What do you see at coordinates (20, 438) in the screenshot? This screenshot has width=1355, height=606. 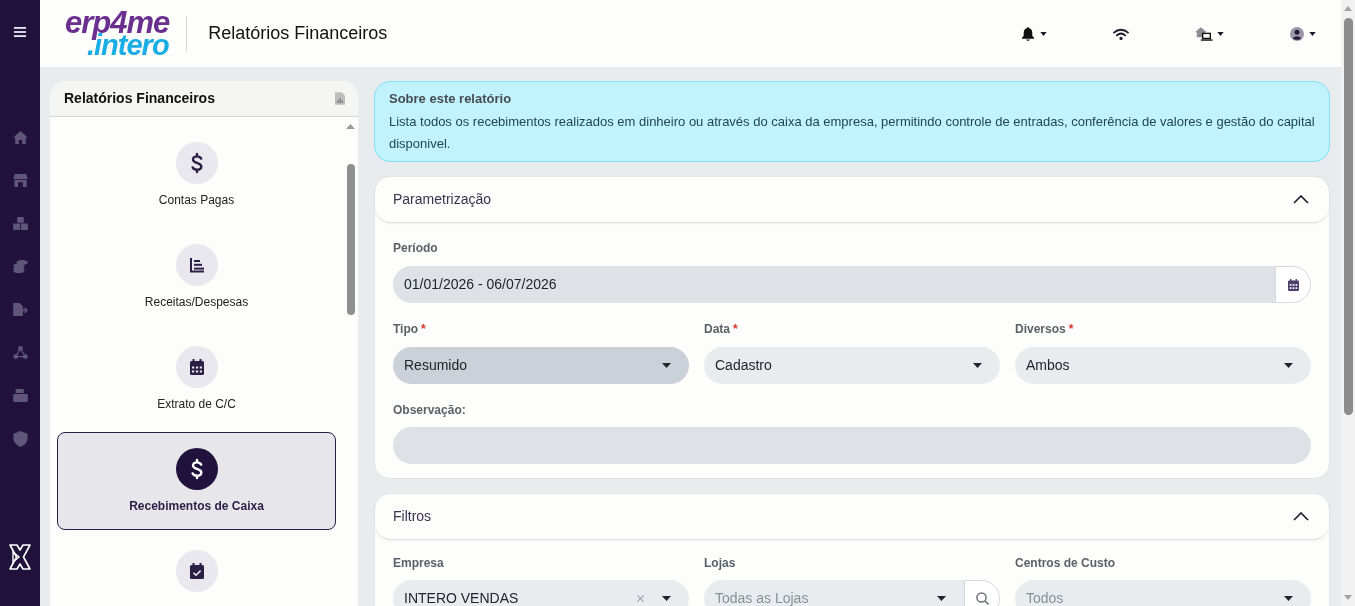 I see `shield-icon` at bounding box center [20, 438].